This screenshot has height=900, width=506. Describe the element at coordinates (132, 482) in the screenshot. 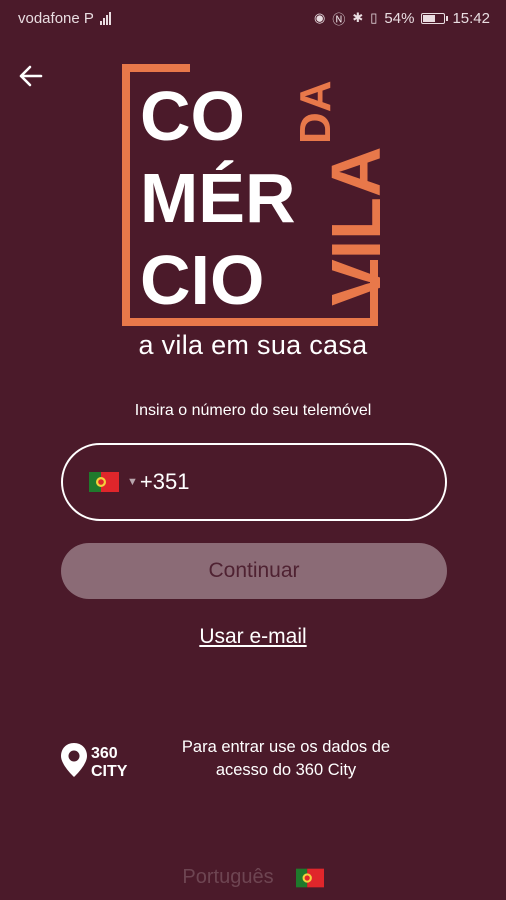

I see `country-dropdown-icon: ▼` at that location.